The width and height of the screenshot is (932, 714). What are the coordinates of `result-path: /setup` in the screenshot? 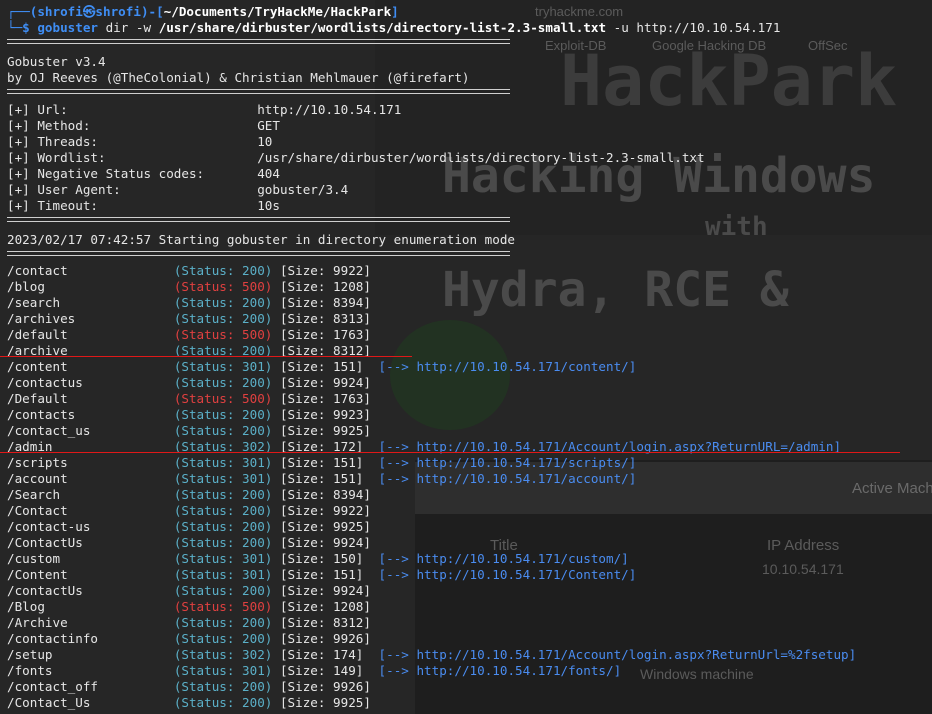 It's located at (90, 654).